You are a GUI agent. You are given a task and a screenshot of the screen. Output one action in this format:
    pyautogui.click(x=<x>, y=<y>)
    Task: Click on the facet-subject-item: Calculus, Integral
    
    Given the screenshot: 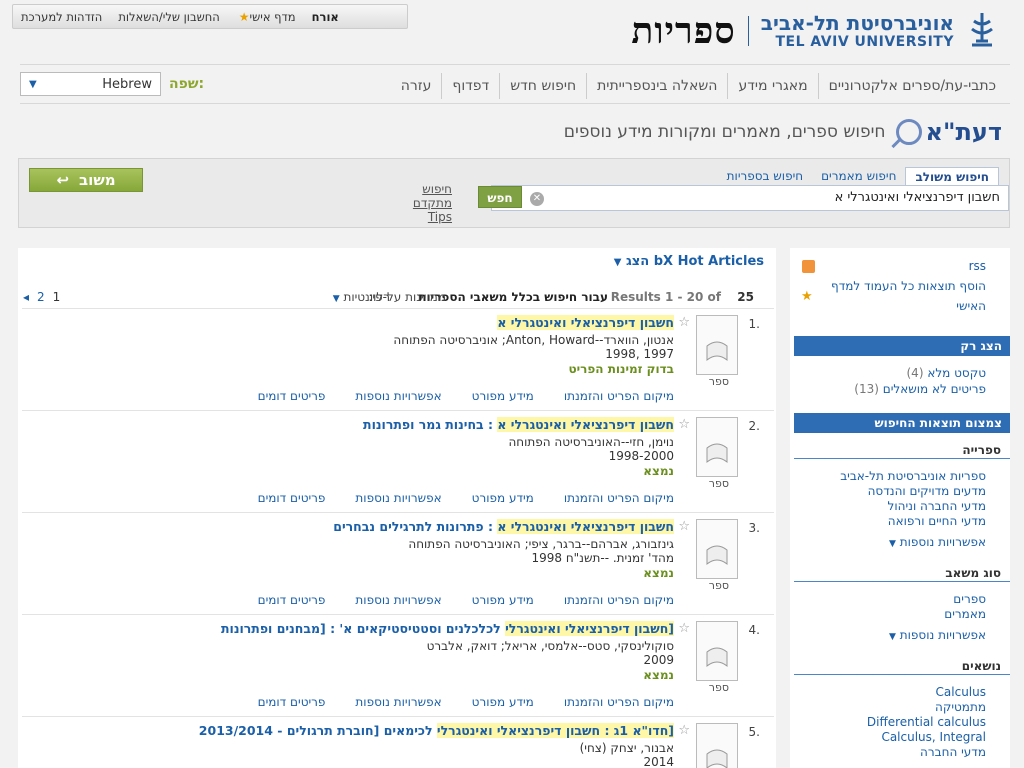 What is the action you would take?
    pyautogui.click(x=933, y=737)
    